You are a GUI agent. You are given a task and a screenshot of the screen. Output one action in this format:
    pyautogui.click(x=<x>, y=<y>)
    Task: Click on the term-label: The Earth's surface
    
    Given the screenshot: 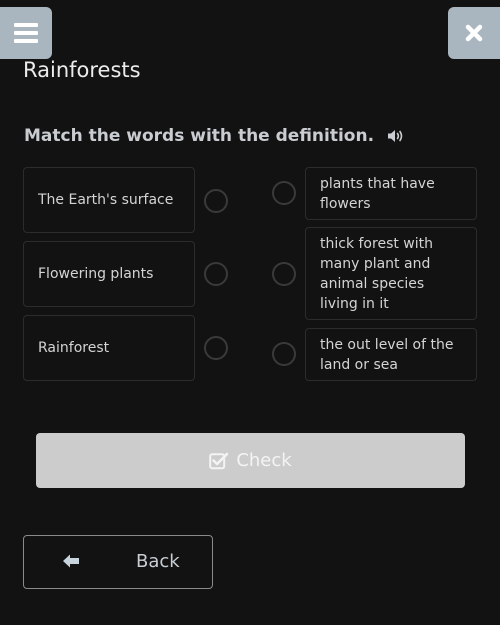 What is the action you would take?
    pyautogui.click(x=106, y=200)
    